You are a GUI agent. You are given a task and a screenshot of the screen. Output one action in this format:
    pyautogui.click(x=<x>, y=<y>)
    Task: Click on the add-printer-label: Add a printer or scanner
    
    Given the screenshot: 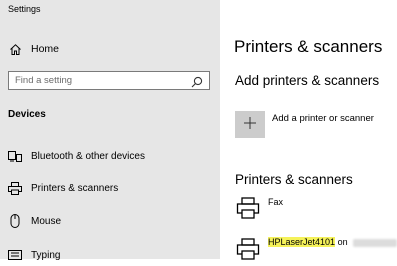 What is the action you would take?
    pyautogui.click(x=323, y=118)
    